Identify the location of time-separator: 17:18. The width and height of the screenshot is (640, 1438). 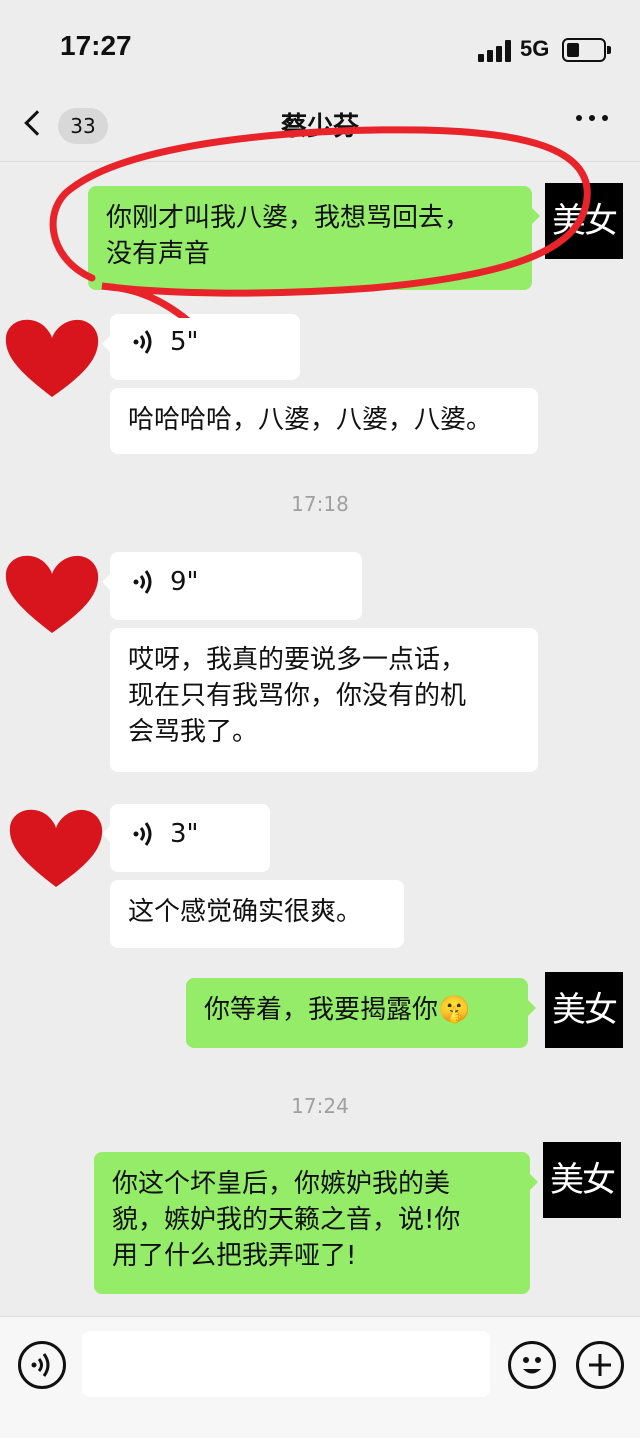
(320, 504).